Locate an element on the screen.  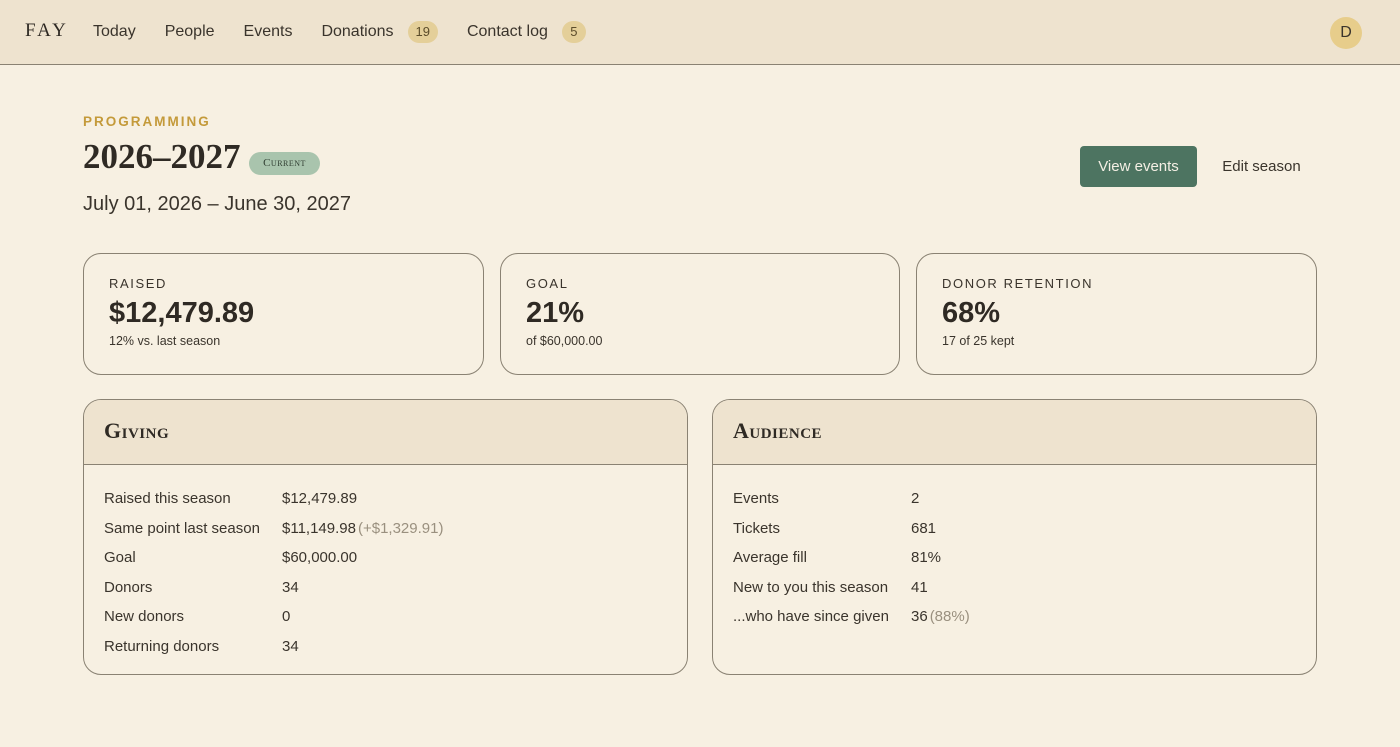
nav-item-label: Contact log is located at coordinates (507, 31).